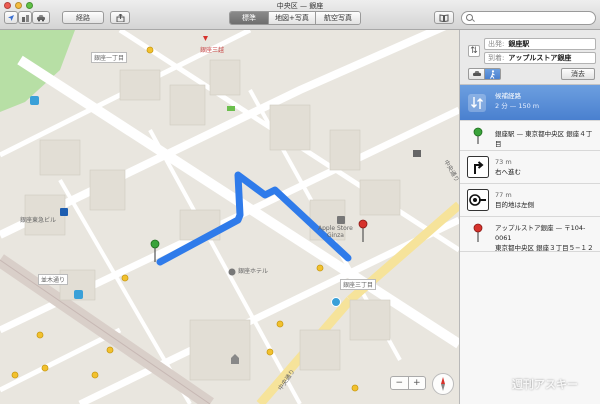  I want to click on step-end-address: 東京都中央区 銀座３丁目５−１２, so click(544, 248).